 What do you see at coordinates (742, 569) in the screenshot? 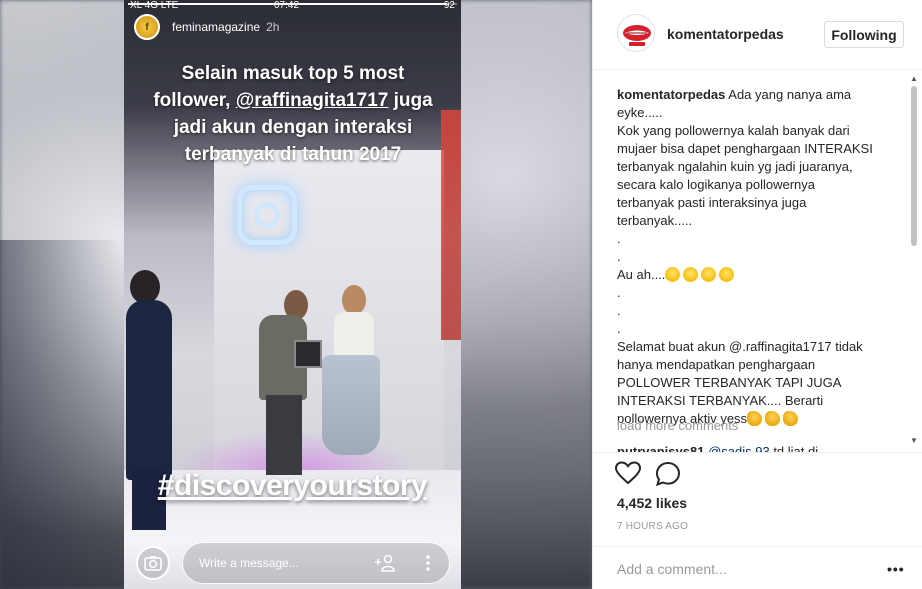
I see `add-comment-input` at bounding box center [742, 569].